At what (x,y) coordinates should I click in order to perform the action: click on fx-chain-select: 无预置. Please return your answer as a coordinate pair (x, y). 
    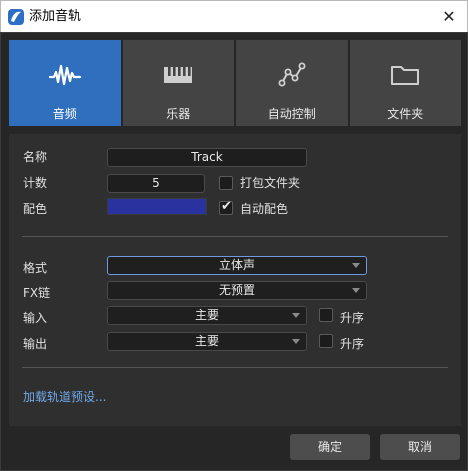
    Looking at the image, I should click on (237, 290).